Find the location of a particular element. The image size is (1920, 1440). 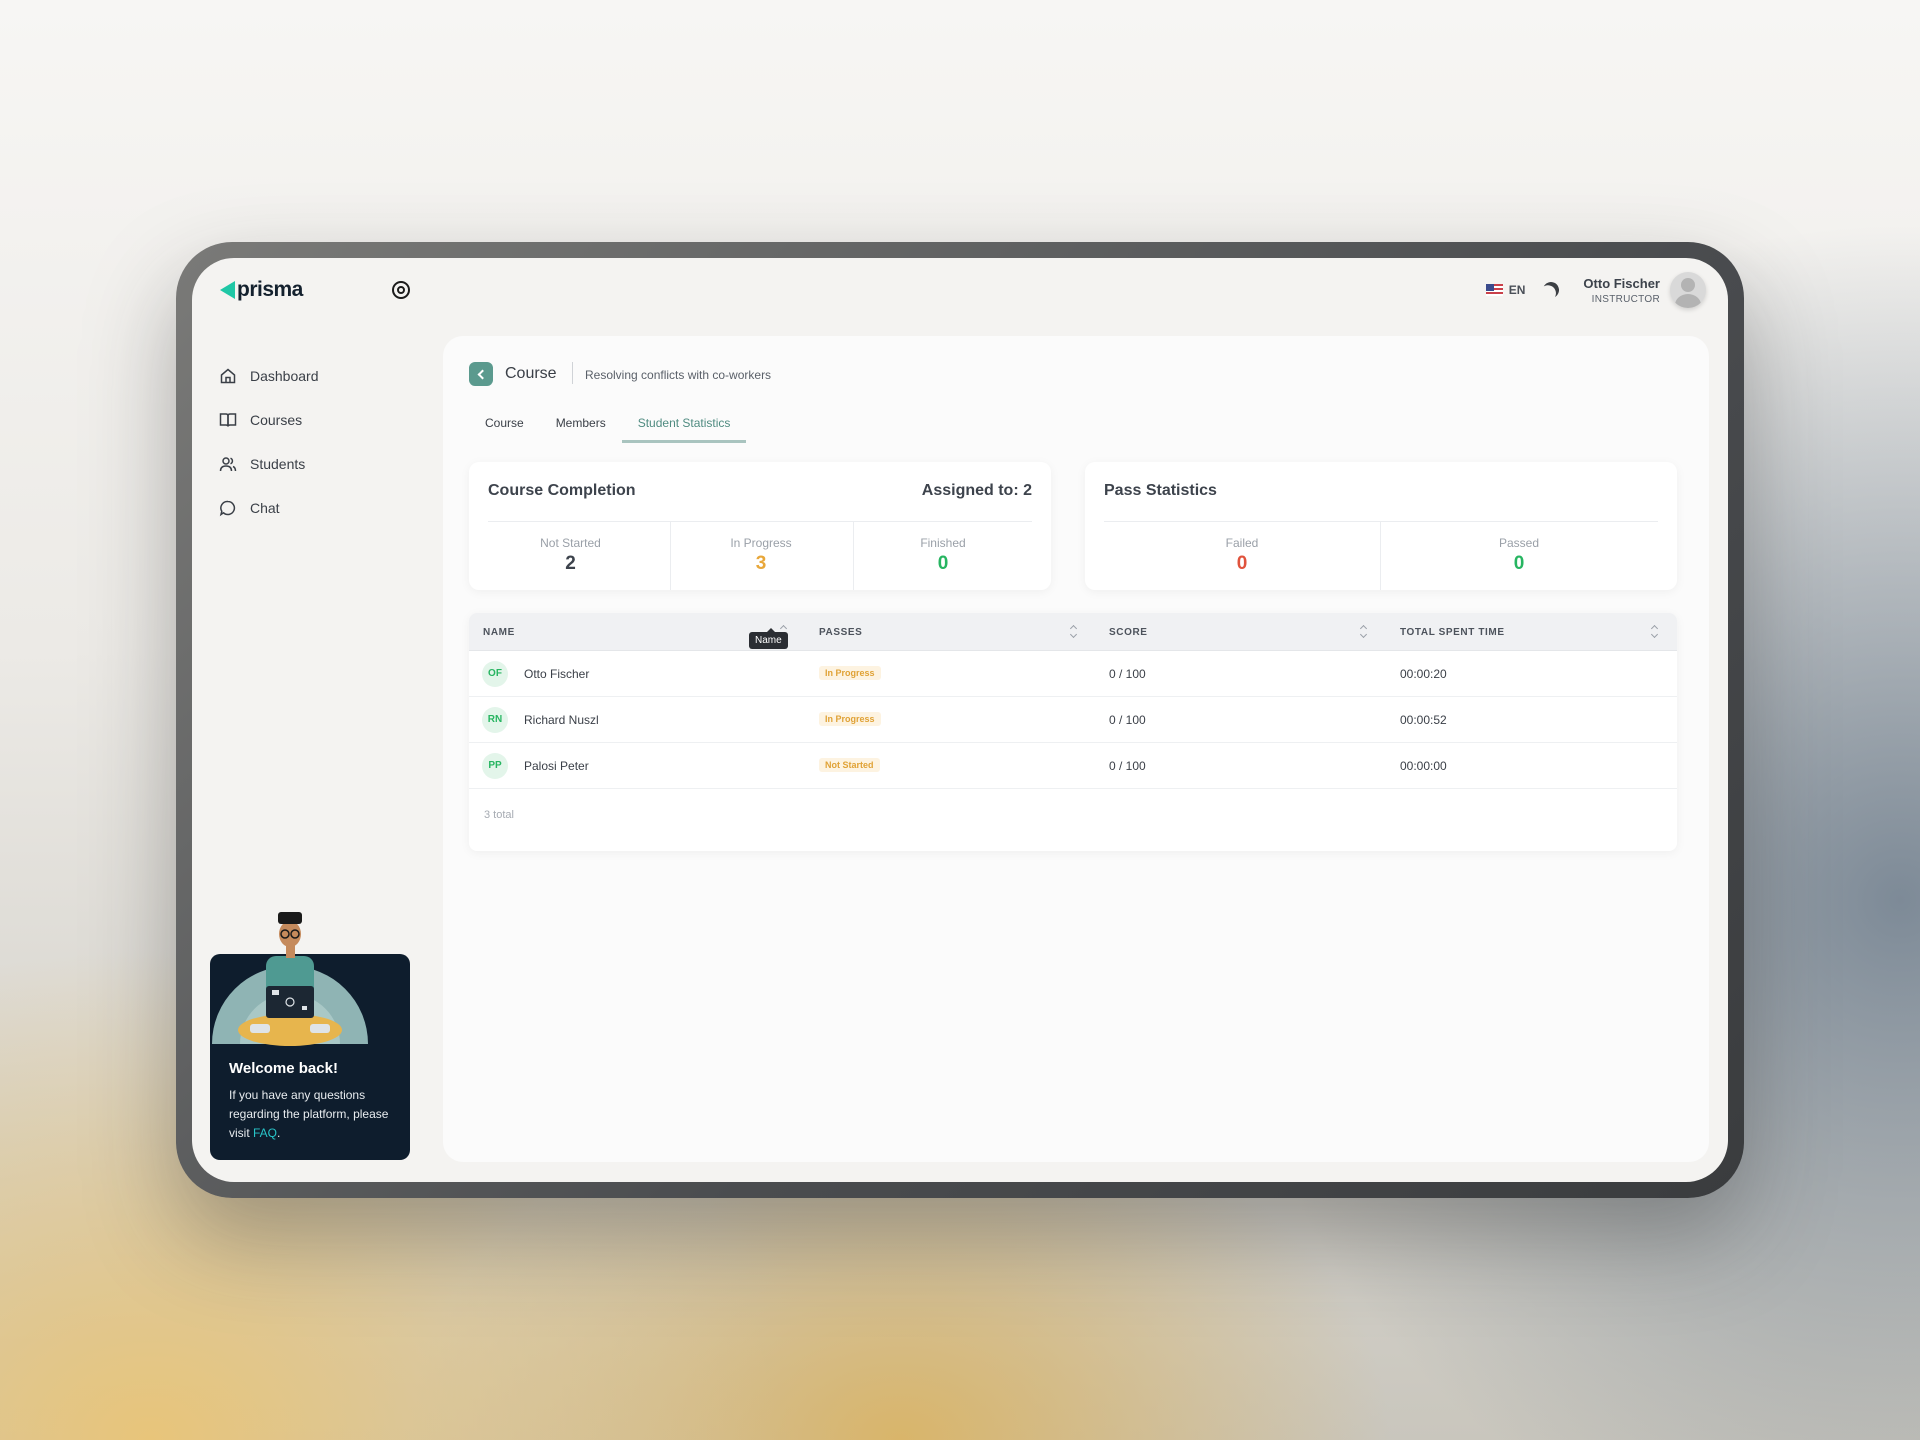

stat-failed: Failed 0 is located at coordinates (1242, 556).